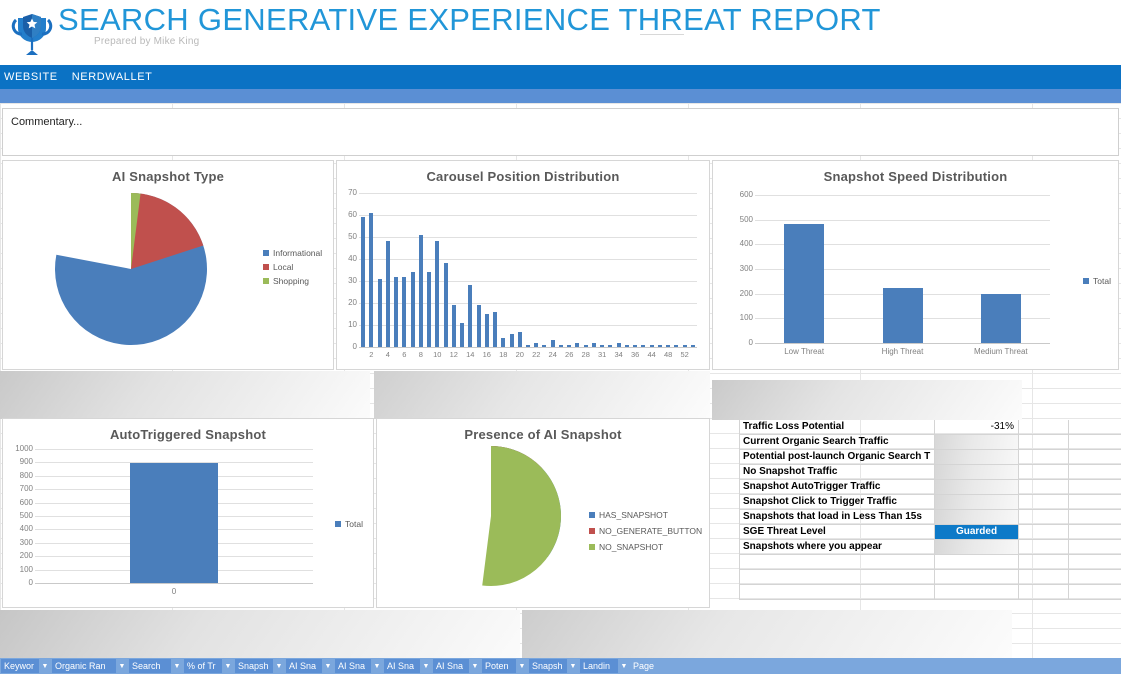 This screenshot has height=674, width=1121. I want to click on table-row: No Snapshot Traffic, so click(918, 472).